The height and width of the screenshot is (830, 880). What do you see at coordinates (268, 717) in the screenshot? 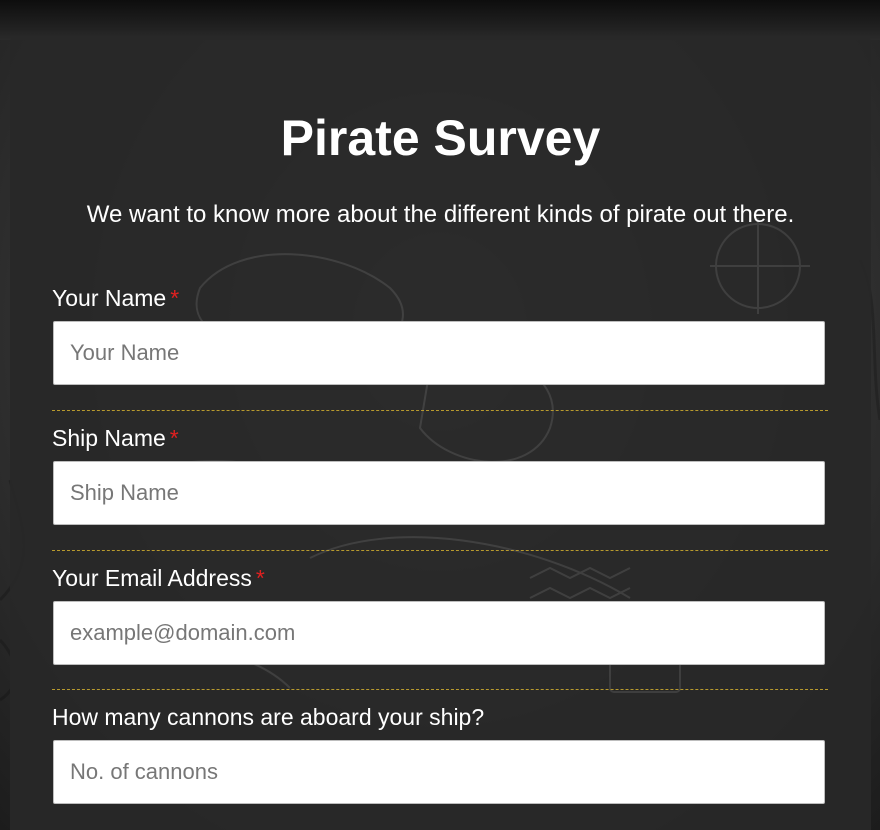
I see `cannons-label: How many cannons are aboard your ship?` at bounding box center [268, 717].